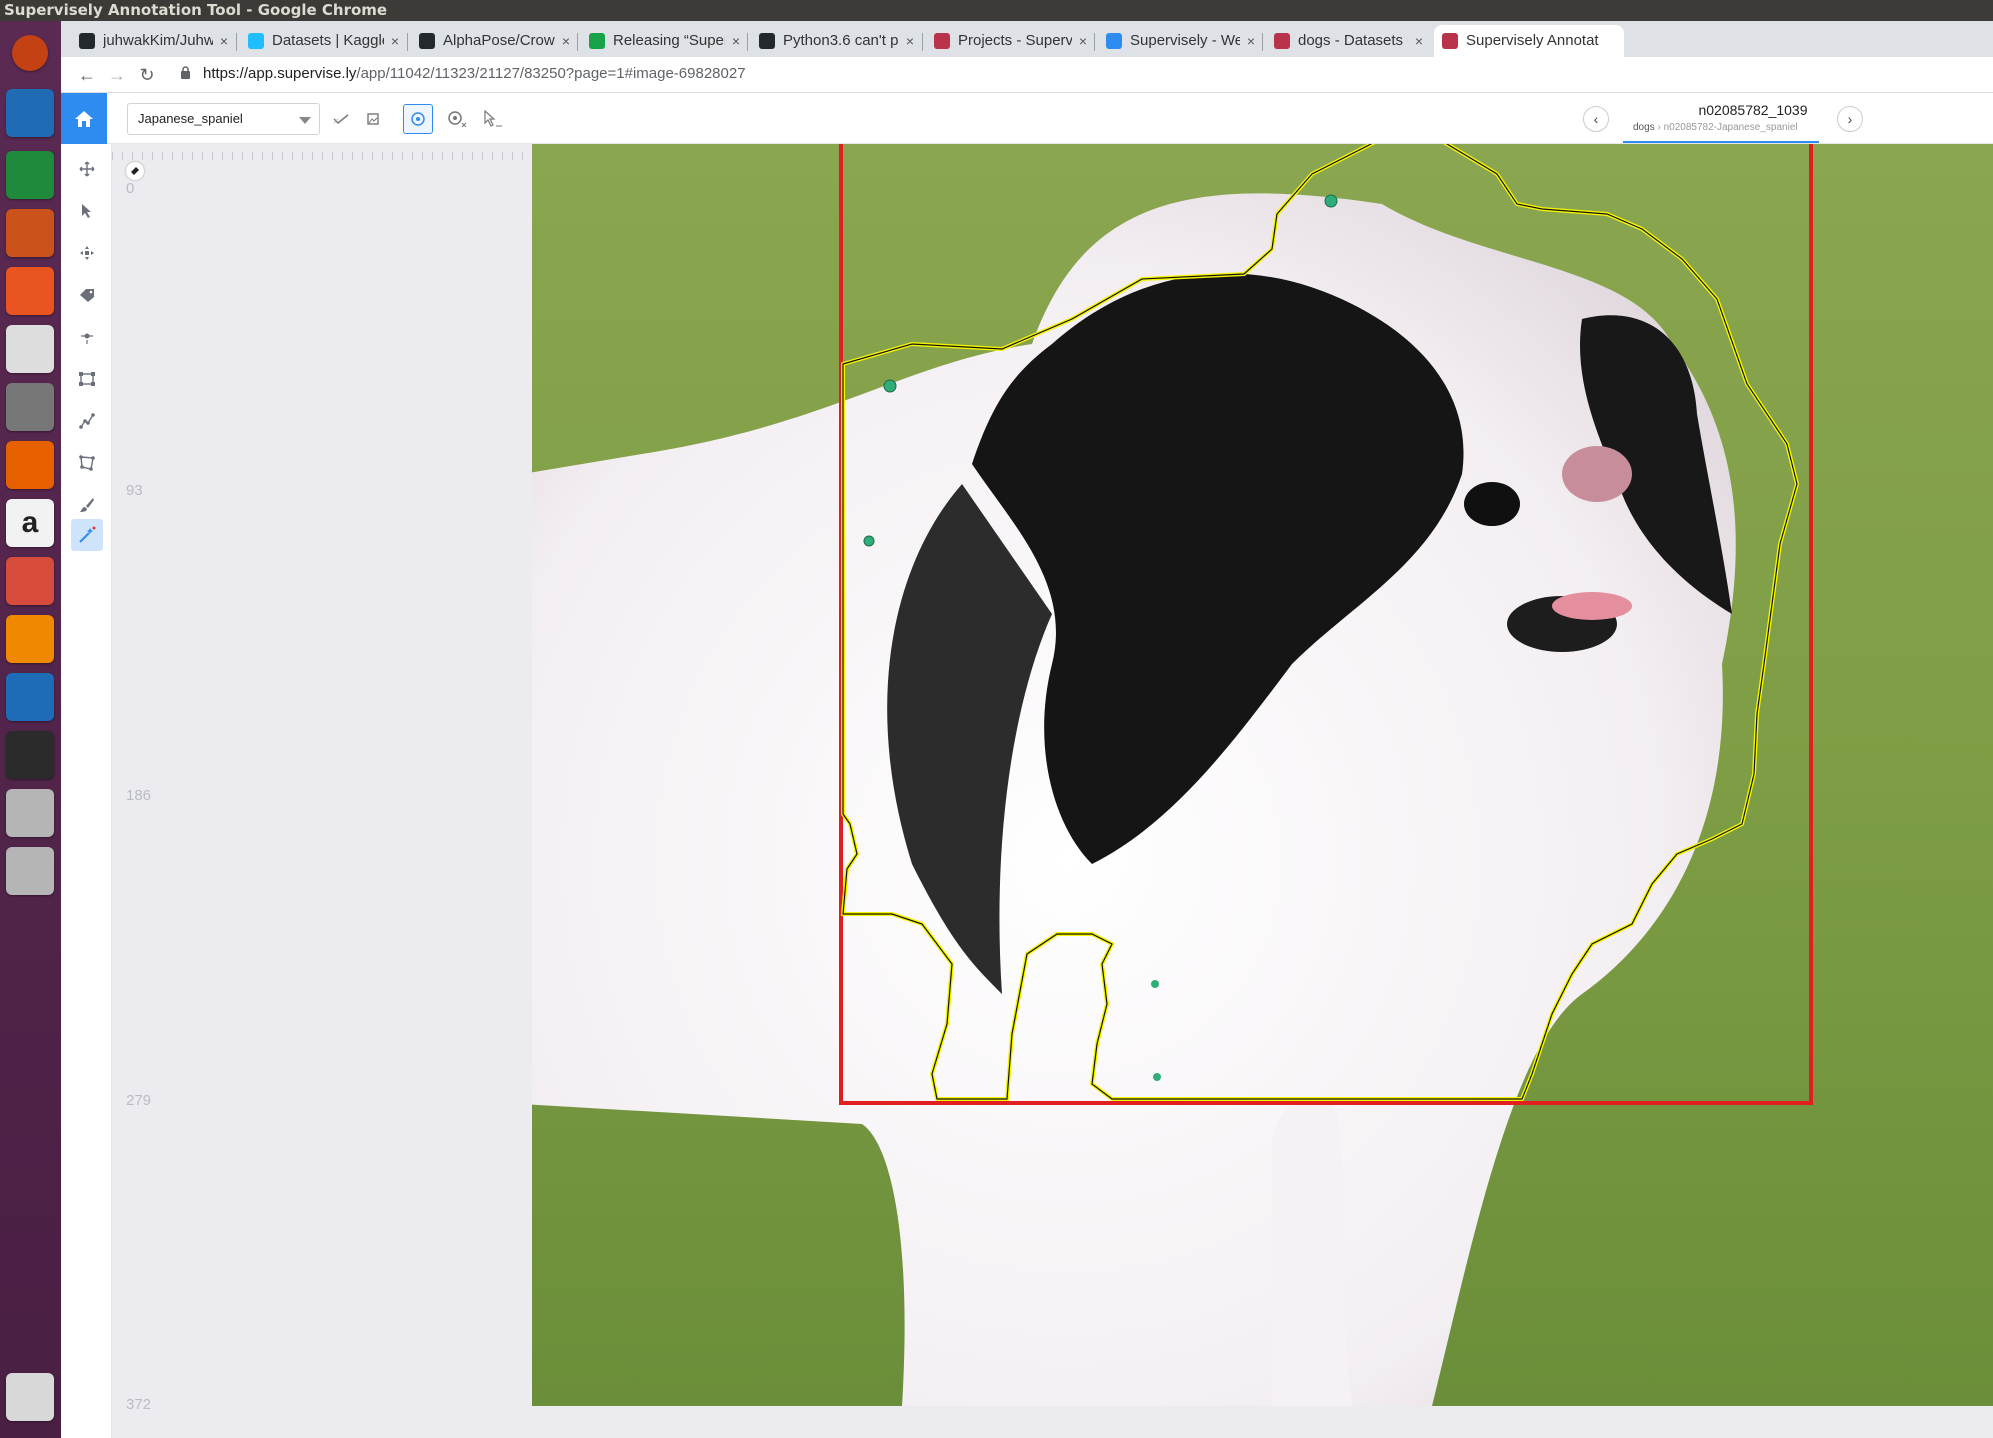 This screenshot has height=1438, width=1993. What do you see at coordinates (1178, 41) in the screenshot?
I see `browser-tab: Supervisely - Web platf×` at bounding box center [1178, 41].